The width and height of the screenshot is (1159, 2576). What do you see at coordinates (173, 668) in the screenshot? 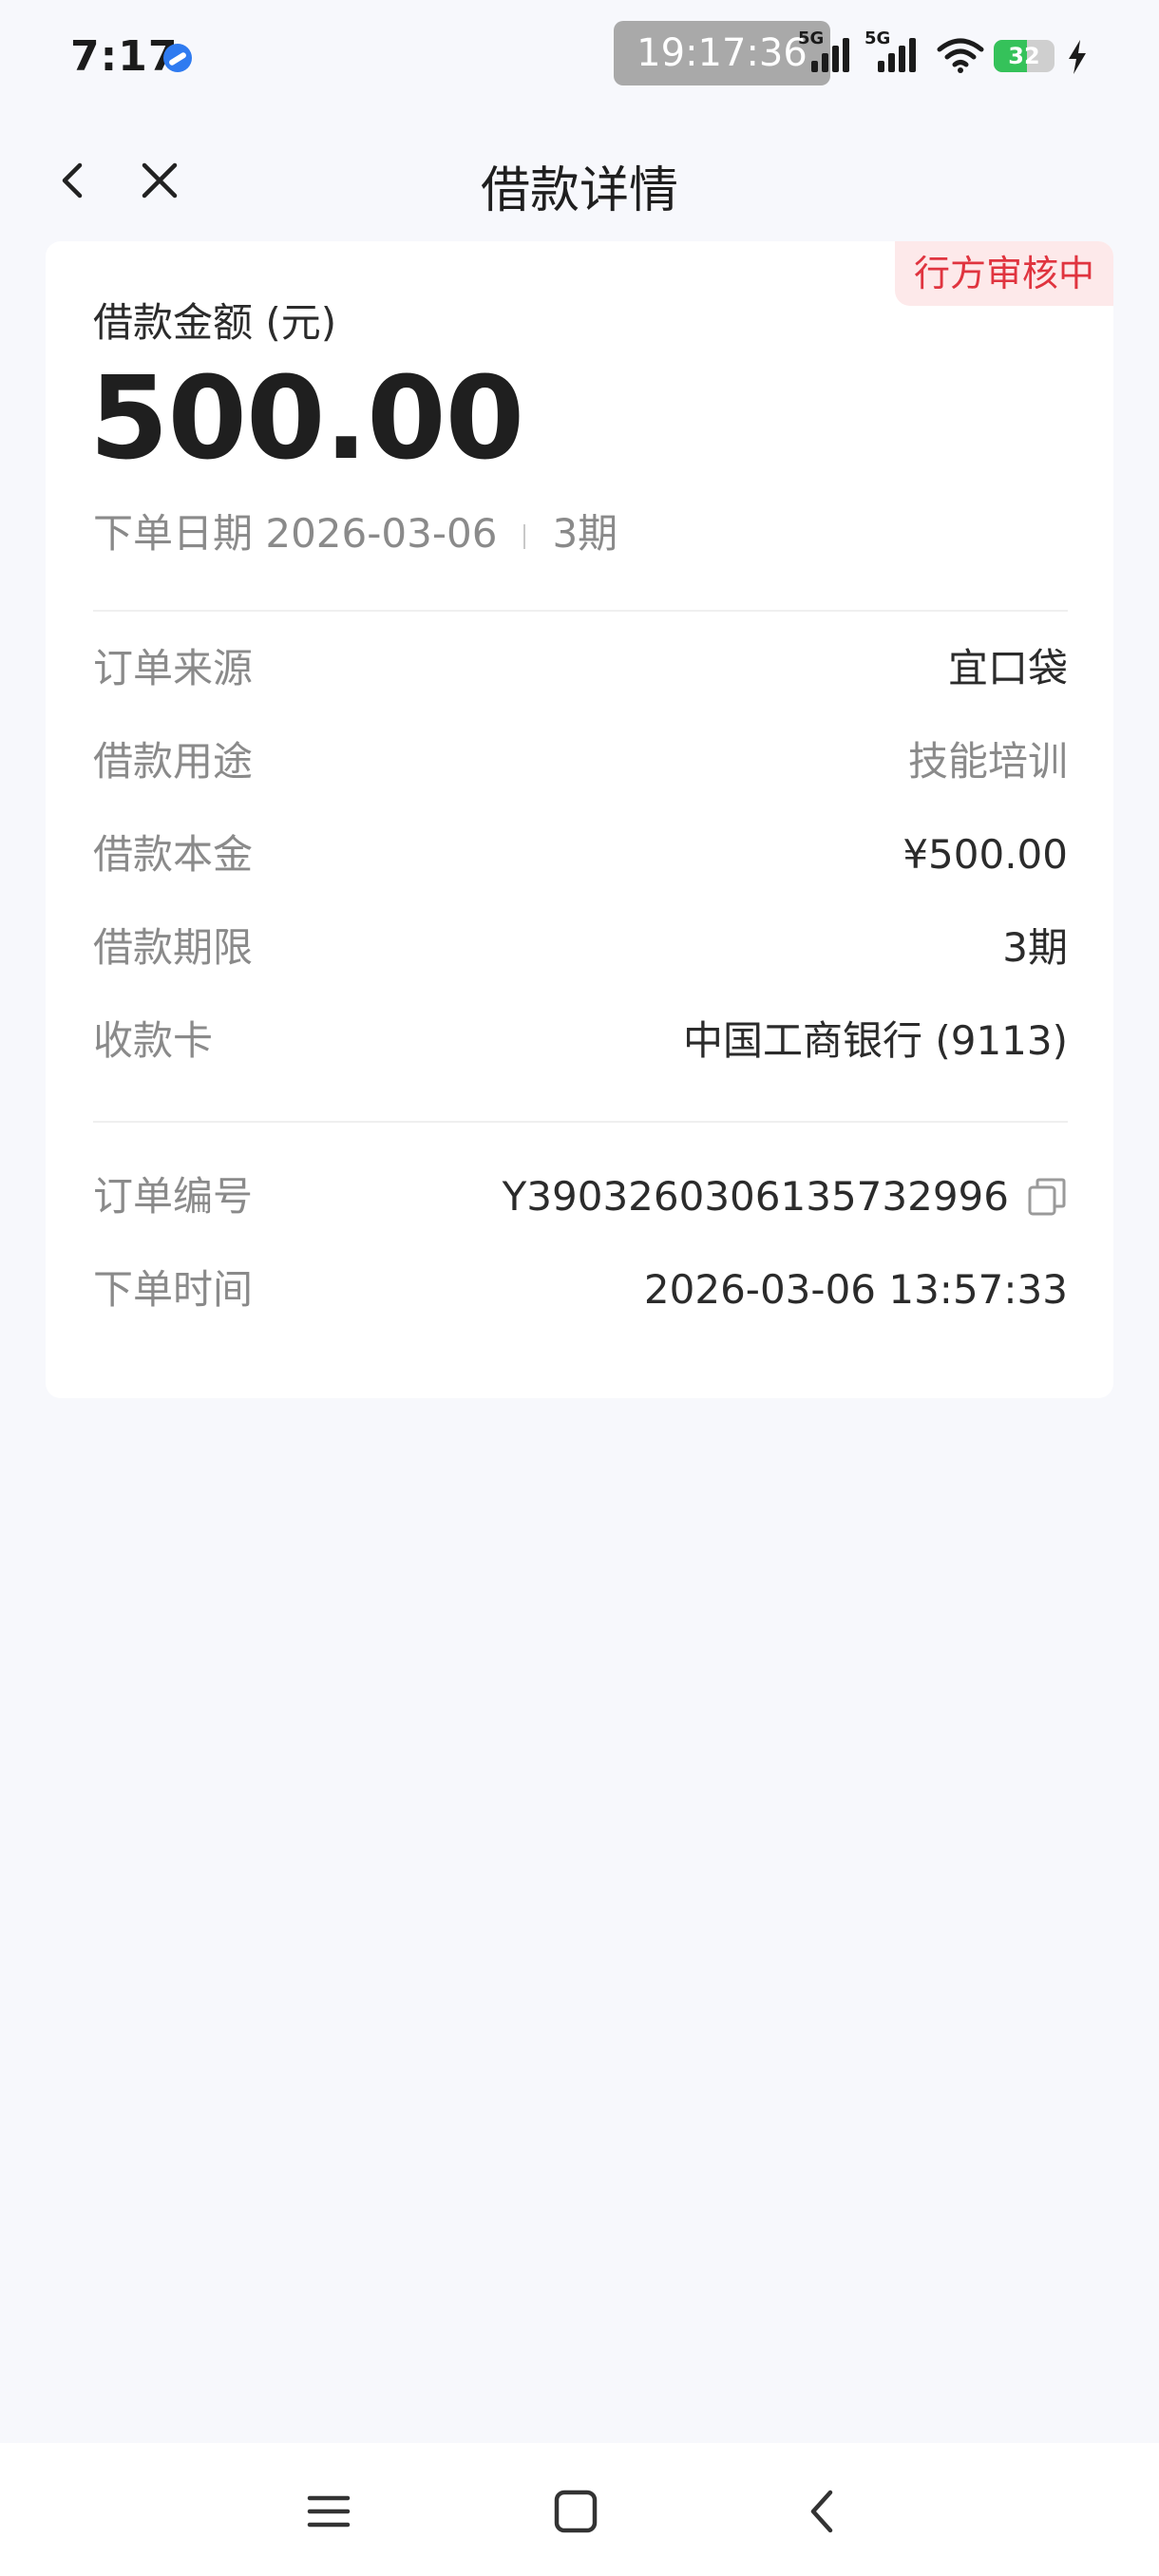
I see `detail-label: 订单来源` at bounding box center [173, 668].